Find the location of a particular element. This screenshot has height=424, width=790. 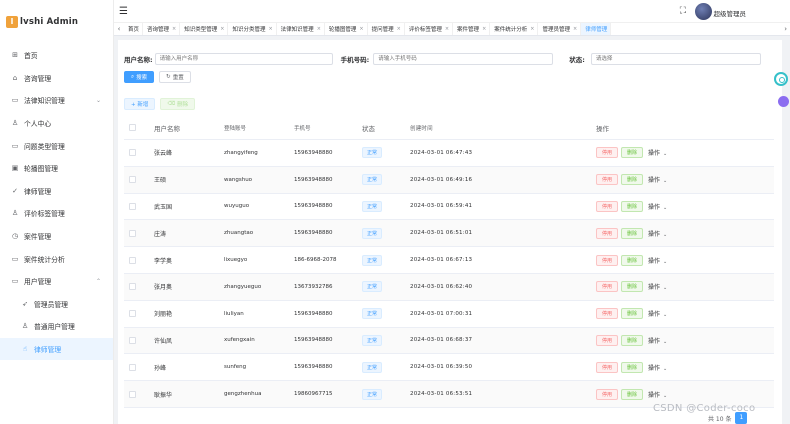

tab-8: 案件管理 × is located at coordinates (472, 29).